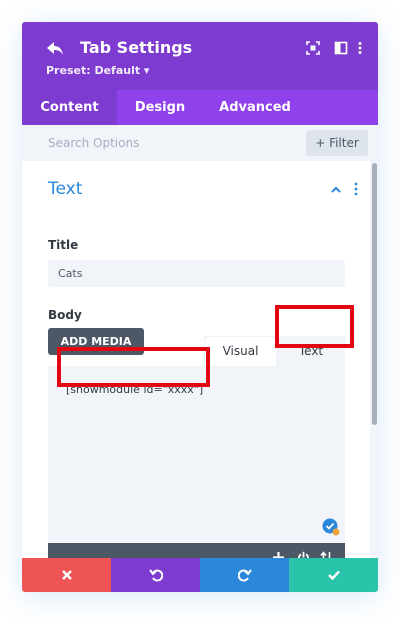 Image resolution: width=400 pixels, height=618 pixels. What do you see at coordinates (93, 143) in the screenshot?
I see `search-input: Search Options` at bounding box center [93, 143].